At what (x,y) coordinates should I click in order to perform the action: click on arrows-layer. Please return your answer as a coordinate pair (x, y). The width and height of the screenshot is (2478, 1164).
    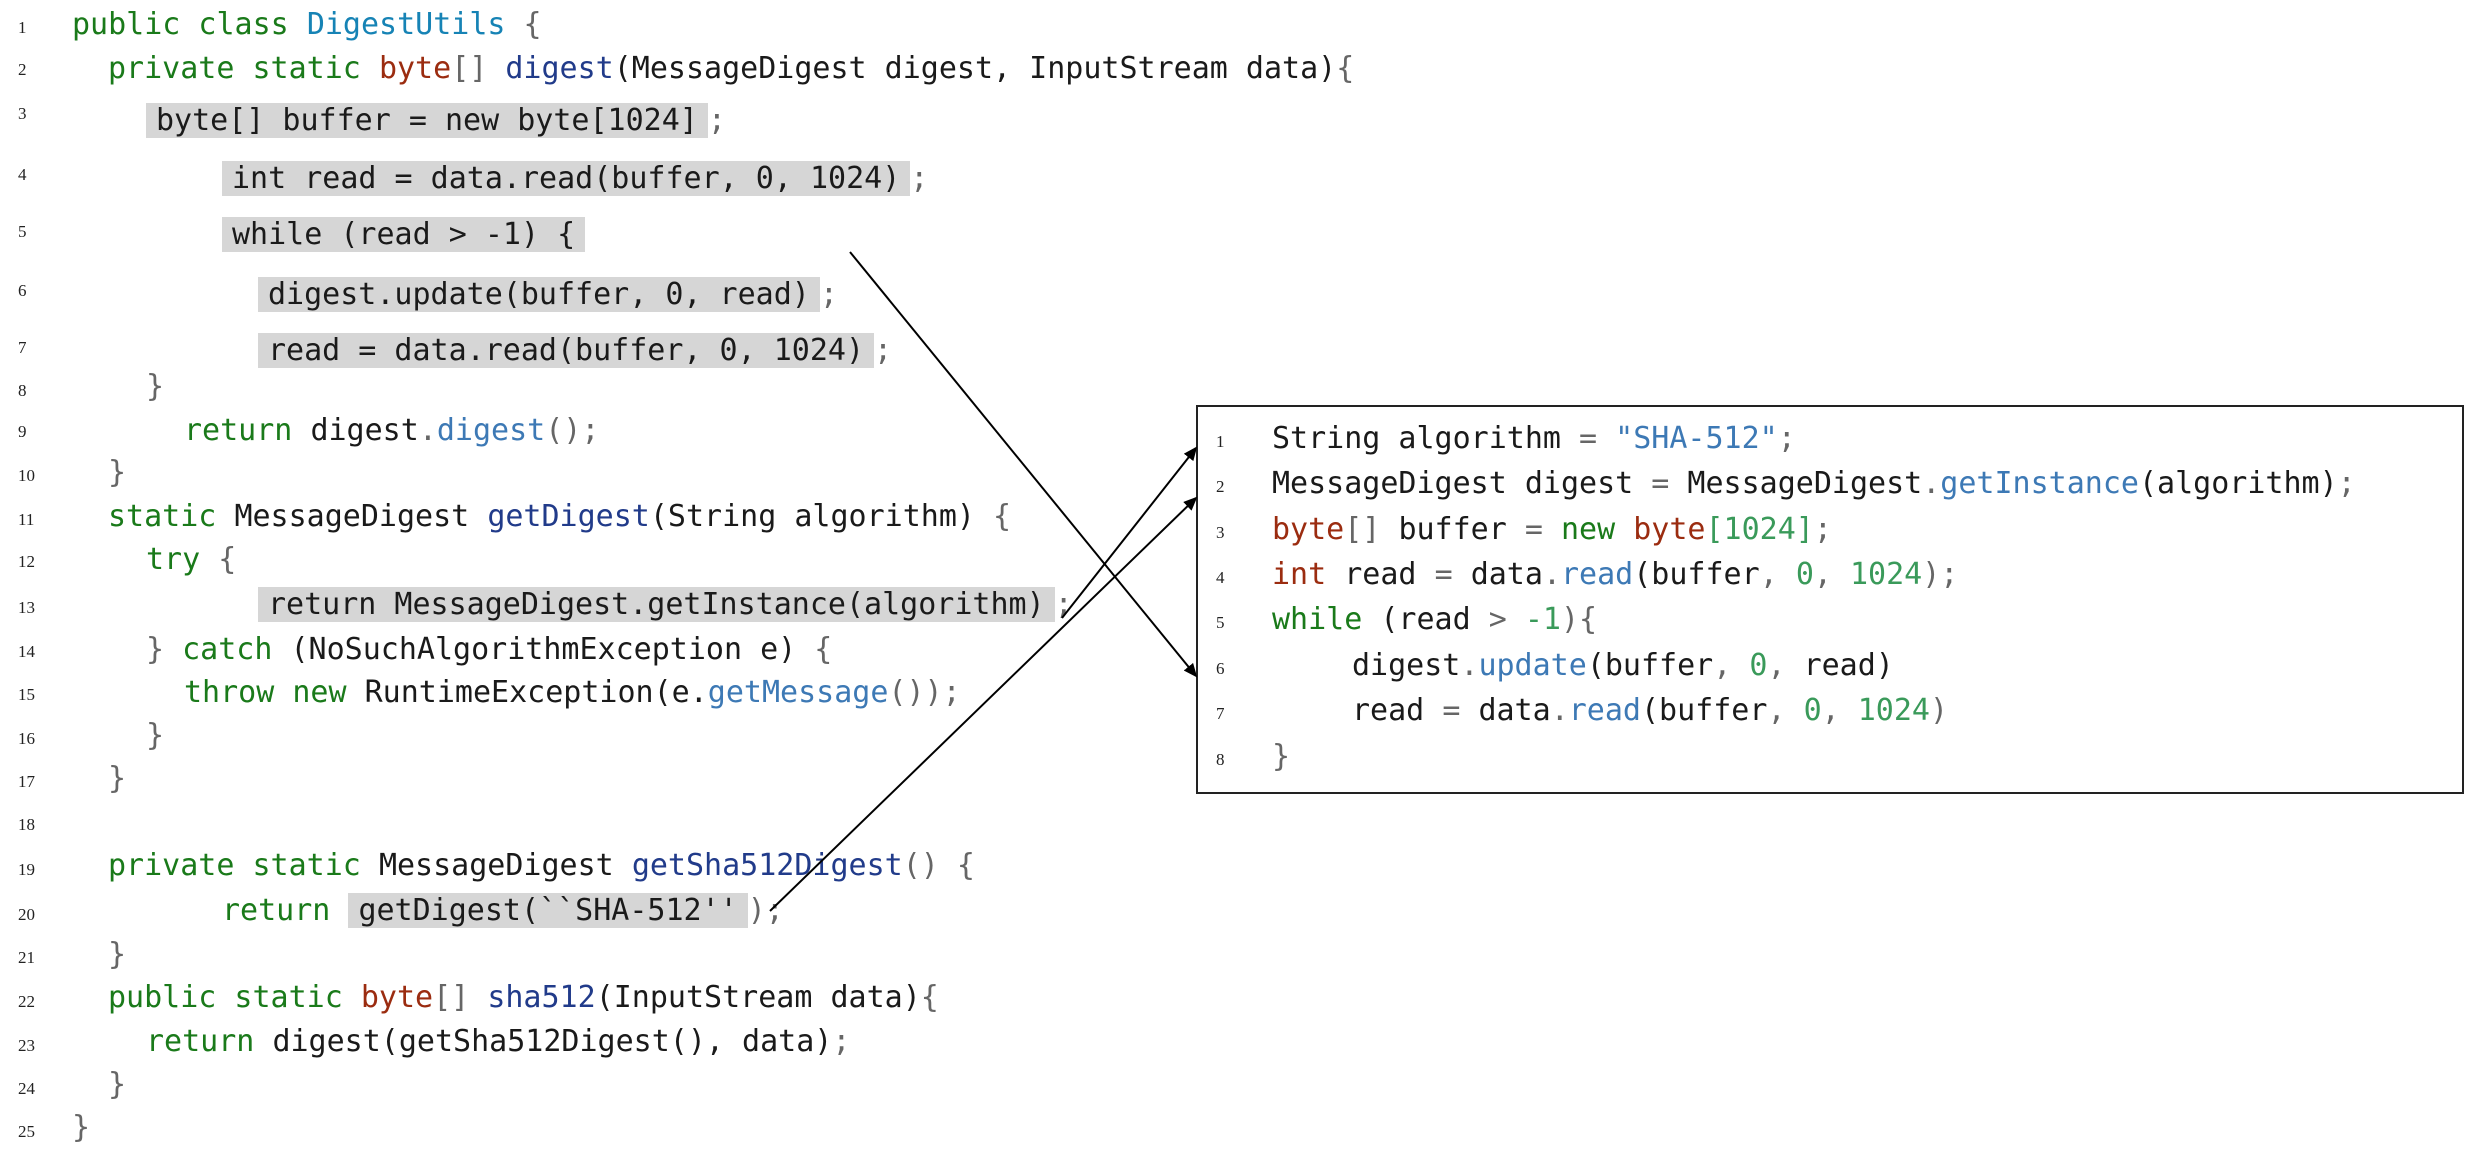
    Looking at the image, I should click on (983, 581).